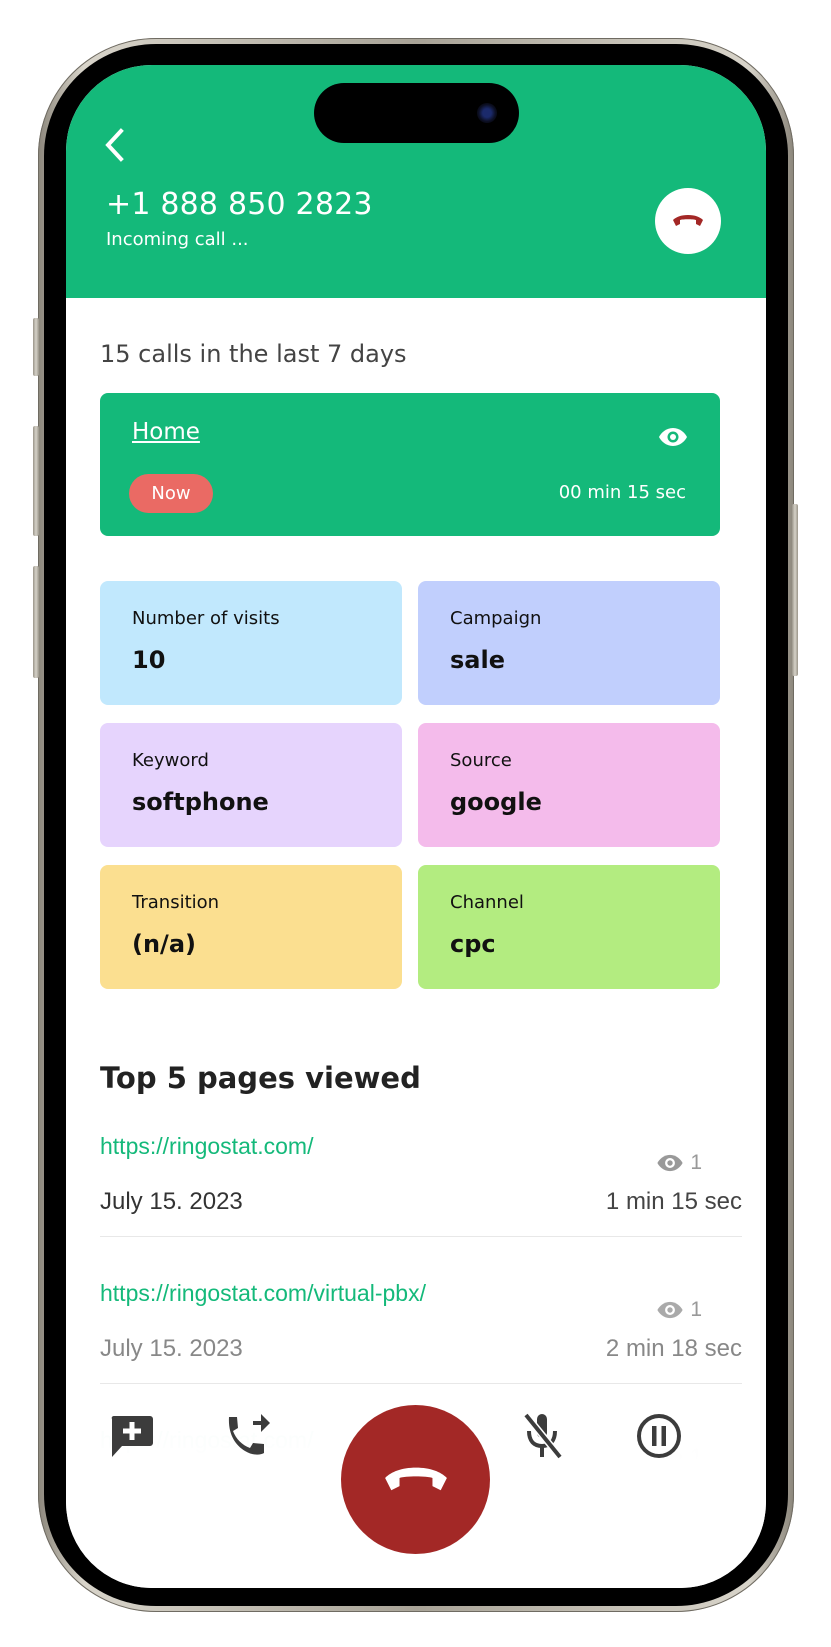  I want to click on current-visit-card: Home Now 00 min 15 sec, so click(410, 464).